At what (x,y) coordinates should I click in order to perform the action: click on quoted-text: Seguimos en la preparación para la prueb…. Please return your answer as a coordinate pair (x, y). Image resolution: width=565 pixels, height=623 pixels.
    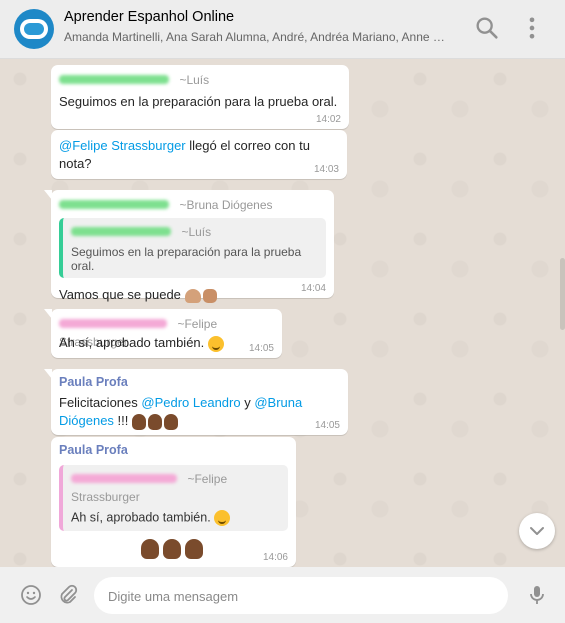
    Looking at the image, I should click on (186, 259).